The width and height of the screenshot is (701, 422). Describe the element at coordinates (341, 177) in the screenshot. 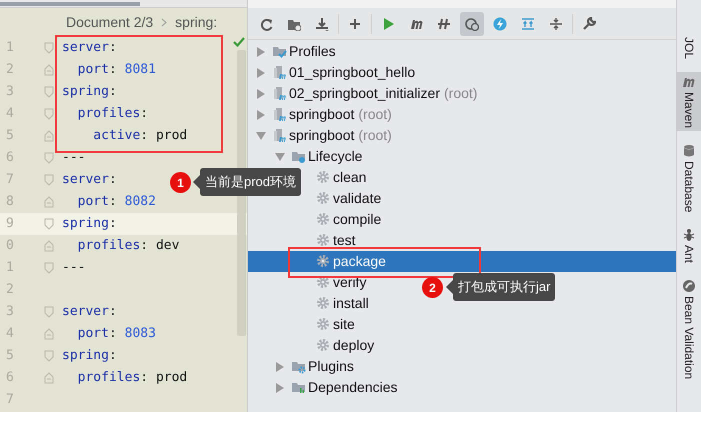

I see `tree-item: clean` at that location.